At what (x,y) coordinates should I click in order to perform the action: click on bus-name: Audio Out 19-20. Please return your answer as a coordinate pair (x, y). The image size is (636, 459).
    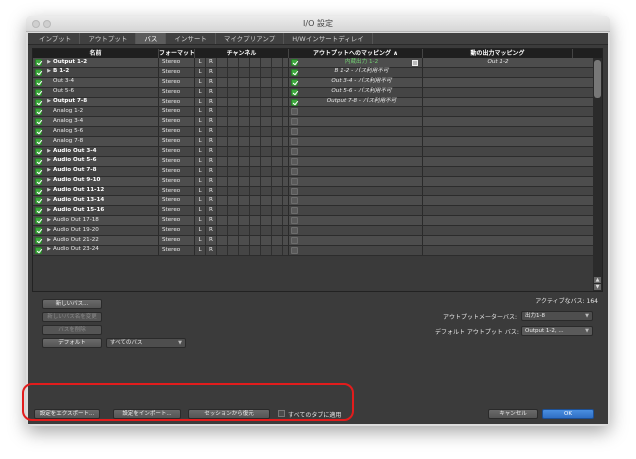
    Looking at the image, I should click on (76, 230).